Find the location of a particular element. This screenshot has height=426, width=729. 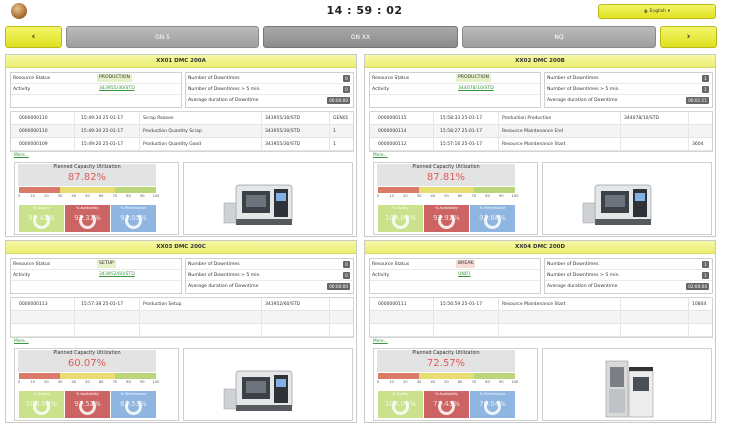

pcu-header: Planned Capacity Utilization 72.57% is located at coordinates (446, 361).